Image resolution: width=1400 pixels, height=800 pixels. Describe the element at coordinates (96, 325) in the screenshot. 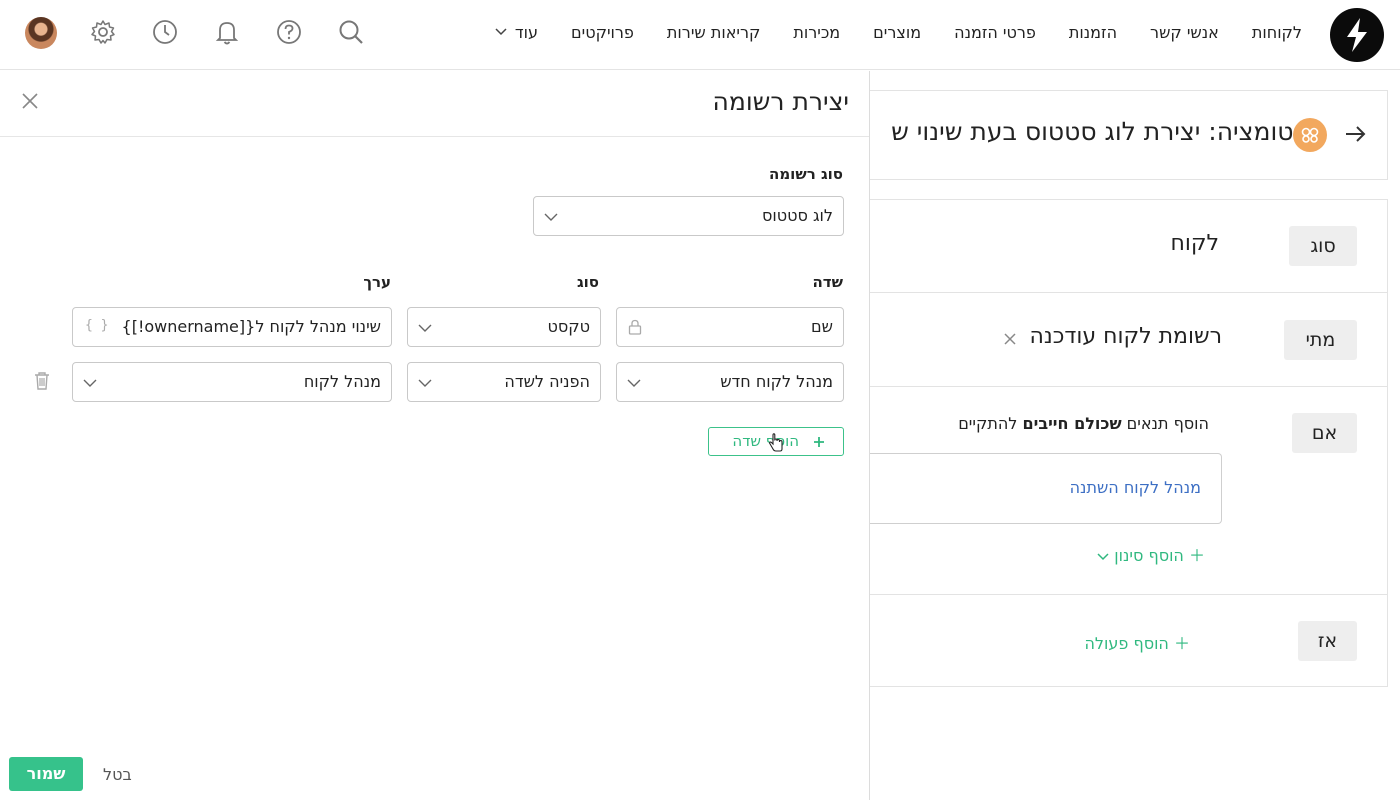

I see `template-braces-icon: { }` at that location.